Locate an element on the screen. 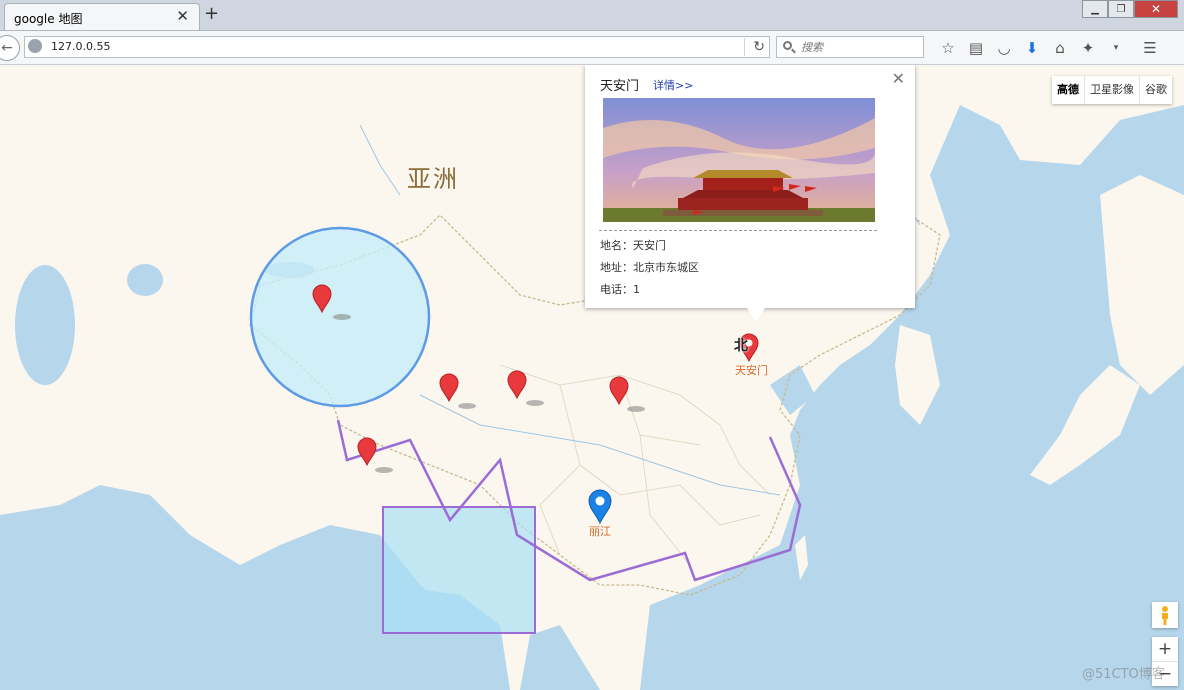  close-window-button: ✕ is located at coordinates (1156, 9).